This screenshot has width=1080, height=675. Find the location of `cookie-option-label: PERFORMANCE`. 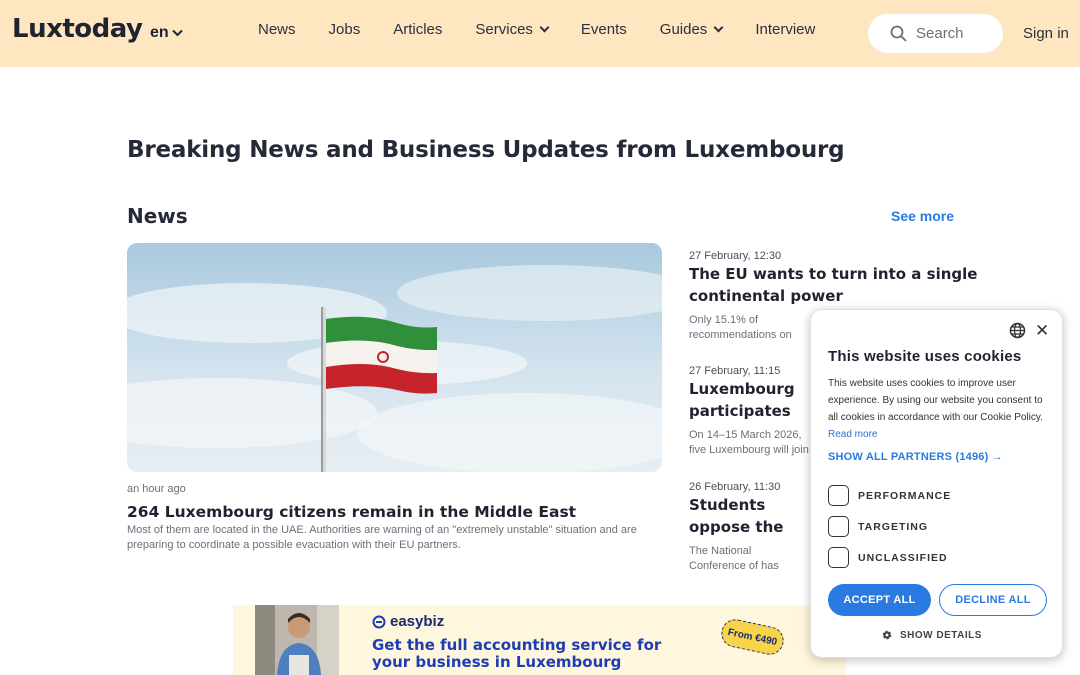

cookie-option-label: PERFORMANCE is located at coordinates (905, 495).